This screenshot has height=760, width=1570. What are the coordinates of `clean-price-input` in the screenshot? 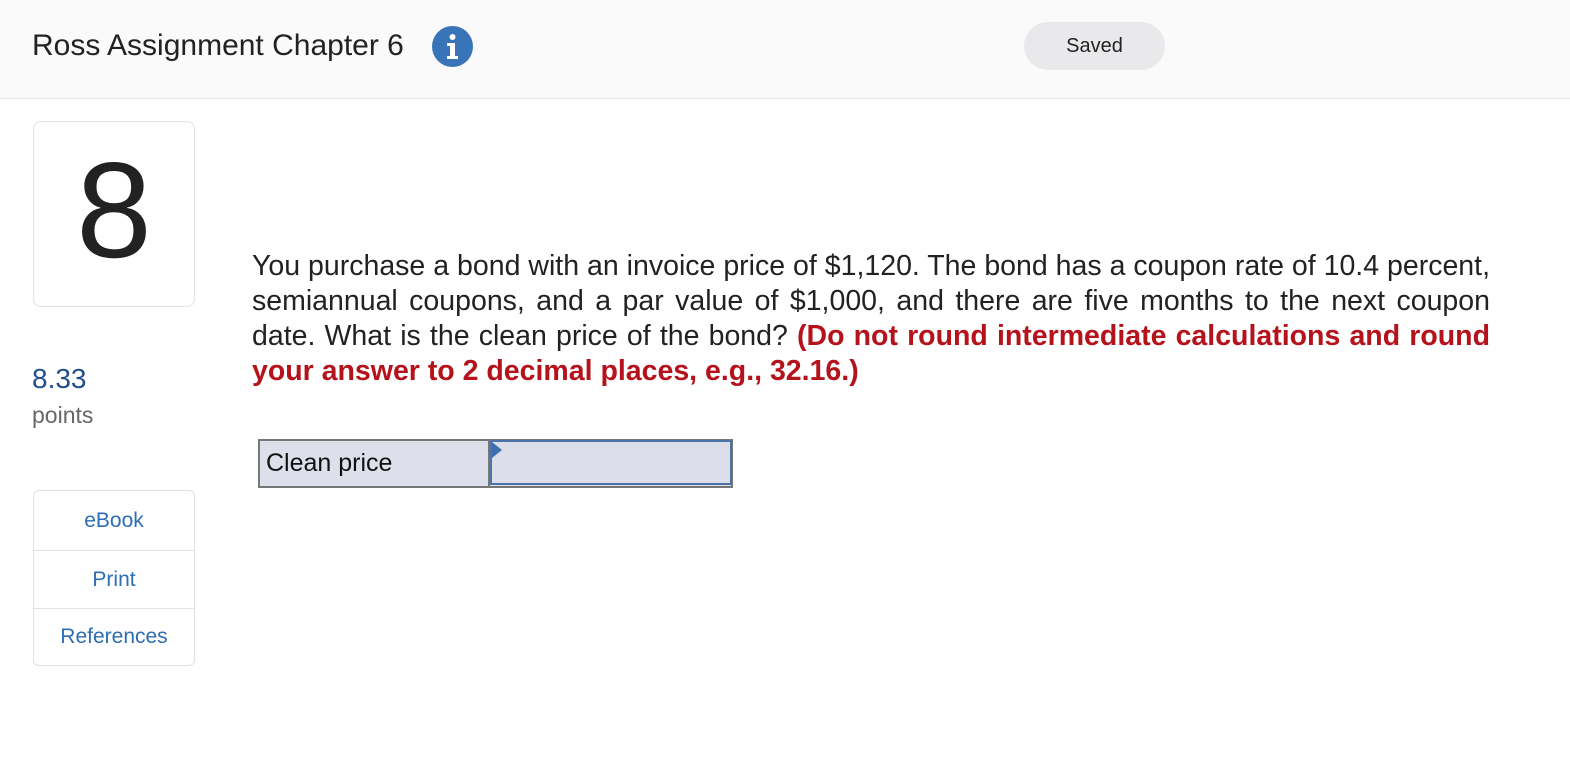 It's located at (611, 462).